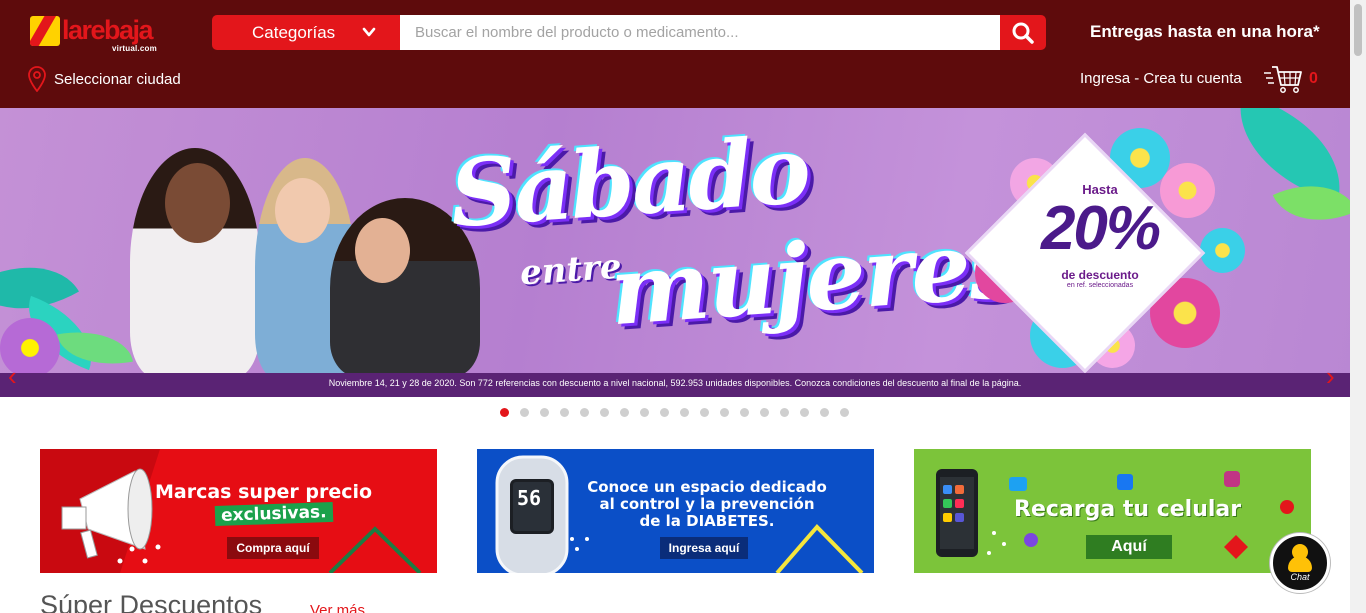 The height and width of the screenshot is (613, 1366). What do you see at coordinates (1100, 285) in the screenshot?
I see `discount-subtext: en ref. seleccionadas` at bounding box center [1100, 285].